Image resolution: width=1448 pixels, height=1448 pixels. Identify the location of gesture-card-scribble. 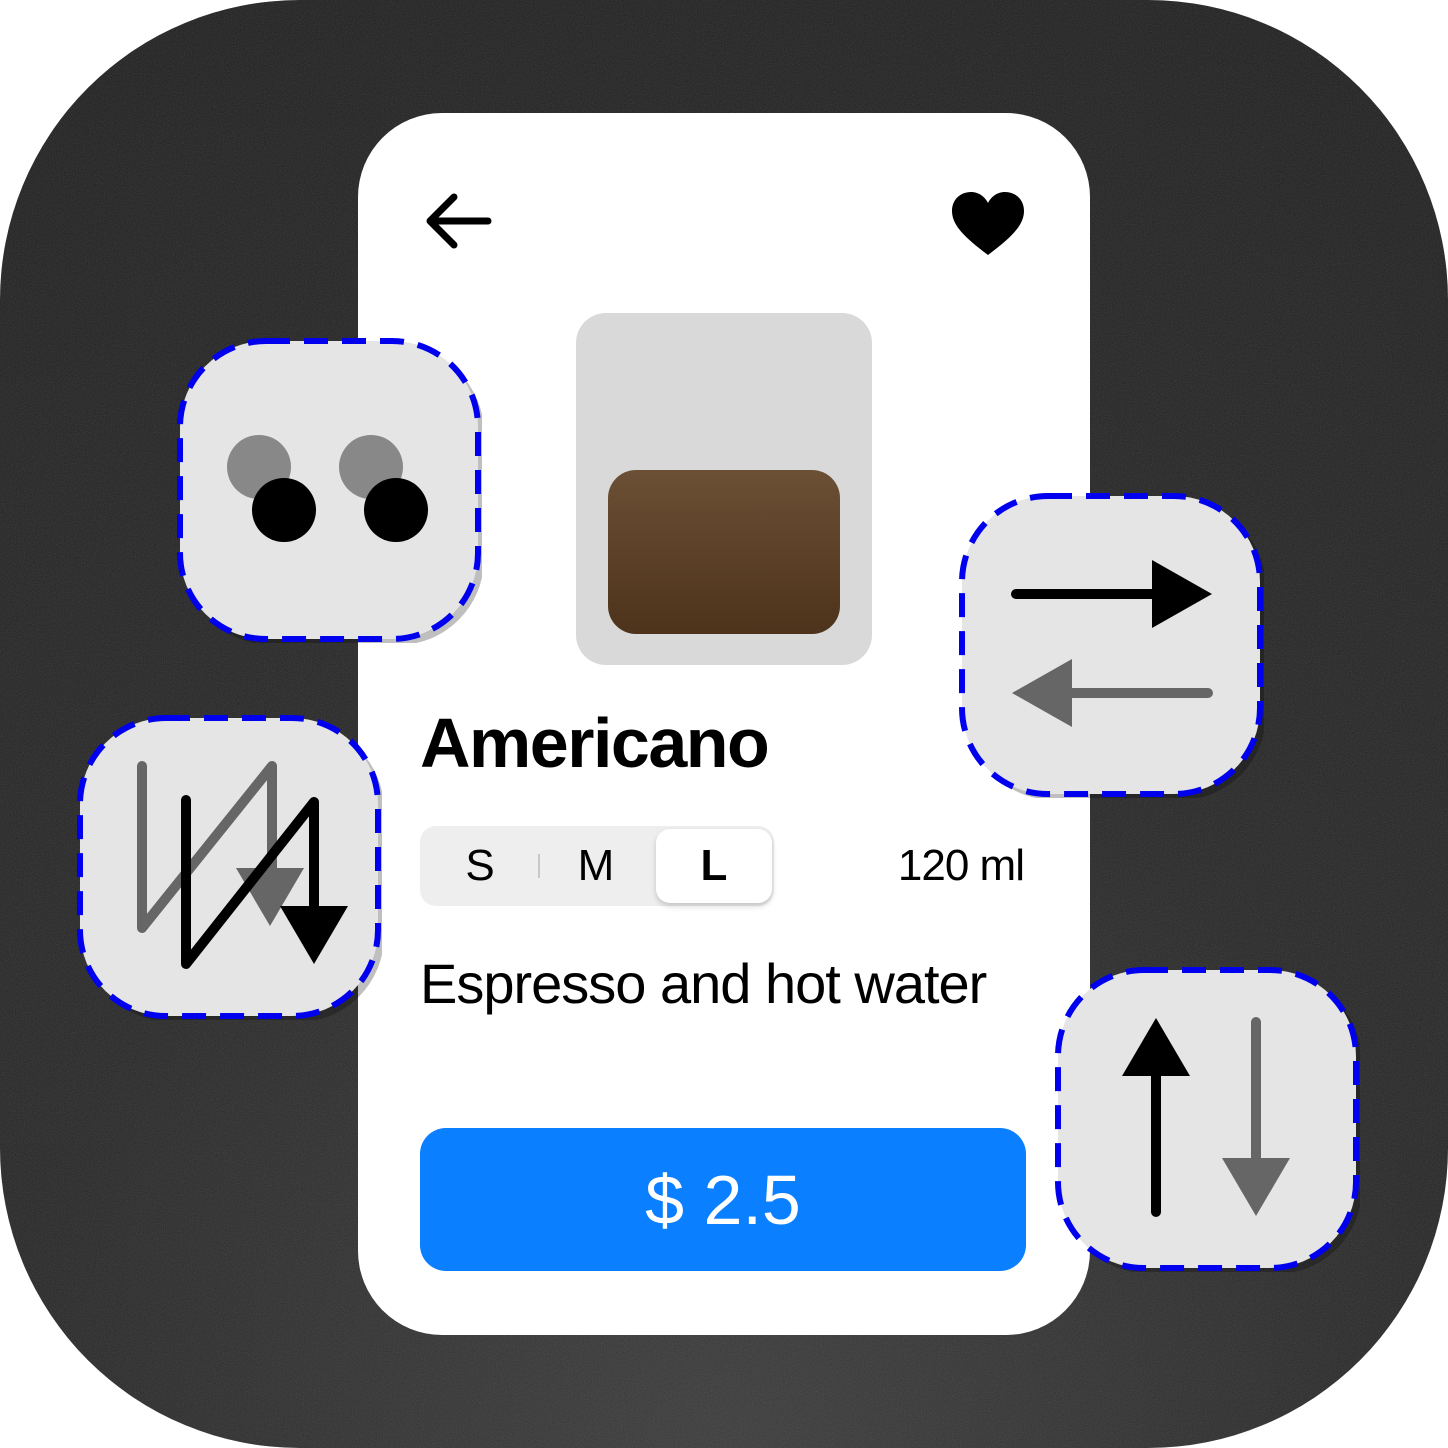
(229, 867).